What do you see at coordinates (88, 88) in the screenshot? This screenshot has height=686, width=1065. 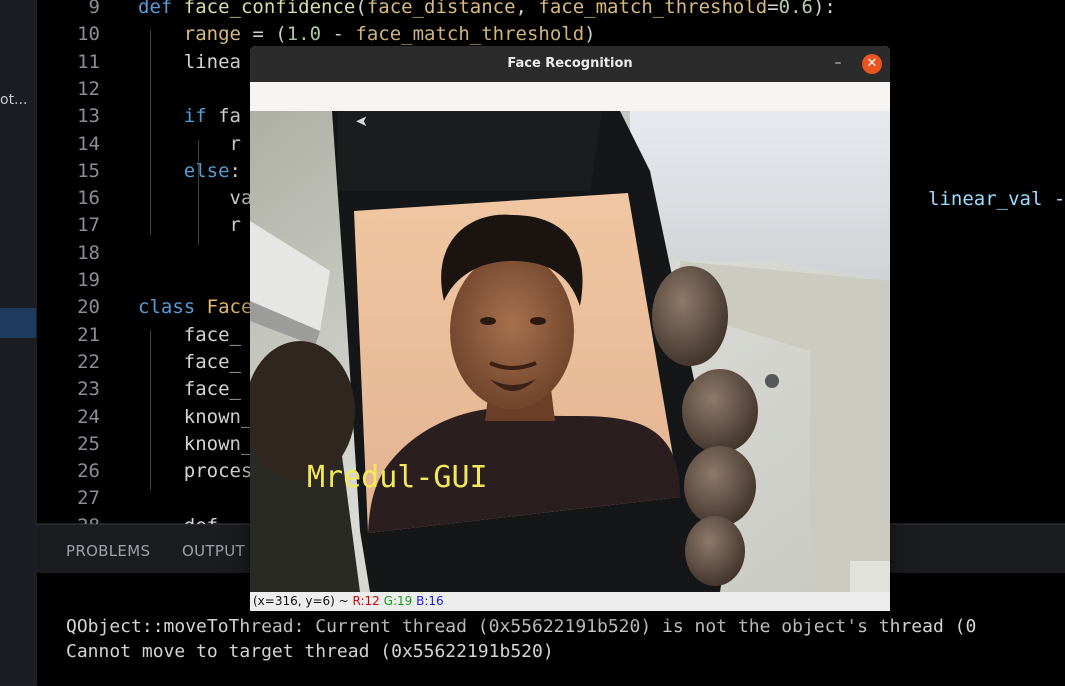 I see `line-number: 12` at bounding box center [88, 88].